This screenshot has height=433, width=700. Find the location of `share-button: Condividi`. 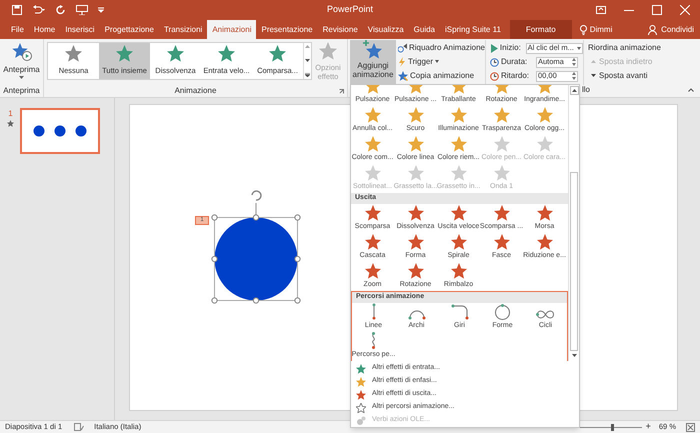

share-button: Condividi is located at coordinates (671, 29).